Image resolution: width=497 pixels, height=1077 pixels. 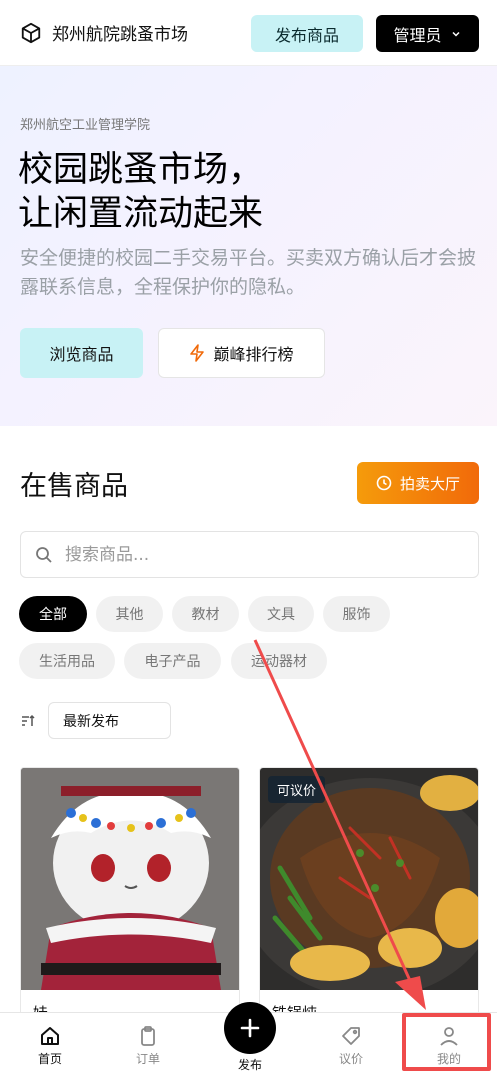 What do you see at coordinates (255, 554) in the screenshot?
I see `search-input` at bounding box center [255, 554].